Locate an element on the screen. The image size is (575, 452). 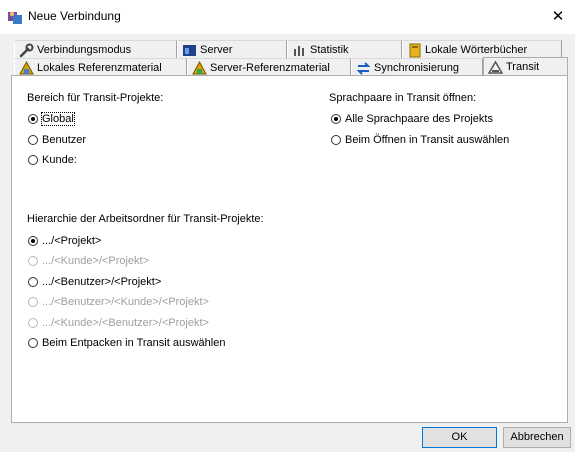
bereich-heading: Bereich für Transit-Projekte: is located at coordinates (95, 98).